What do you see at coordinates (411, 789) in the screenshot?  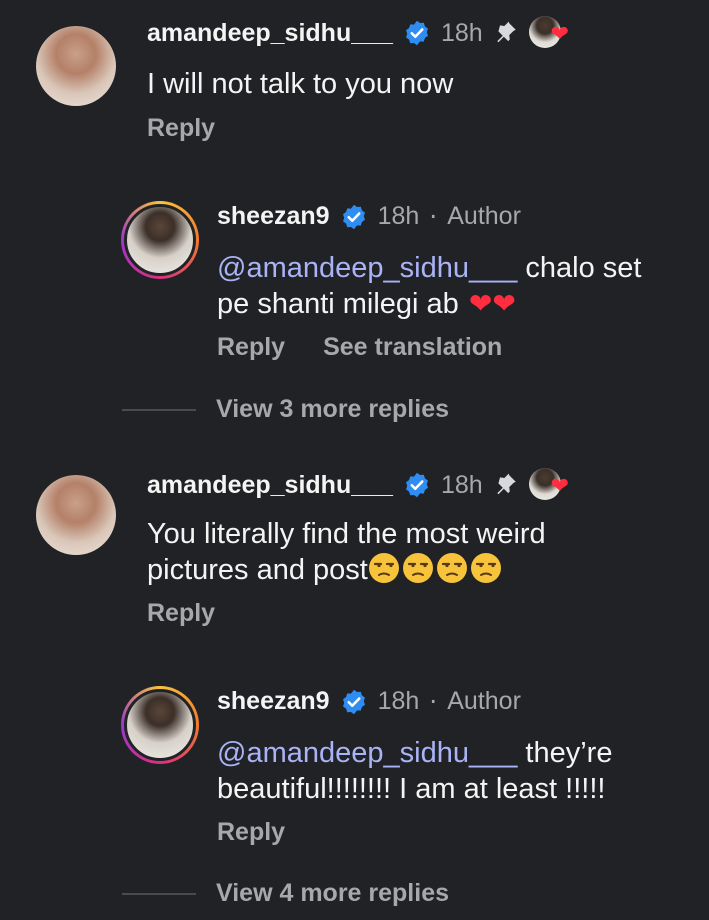 I see `text-line-2: beautiful!!!!!!!! I am at least !!!!!` at bounding box center [411, 789].